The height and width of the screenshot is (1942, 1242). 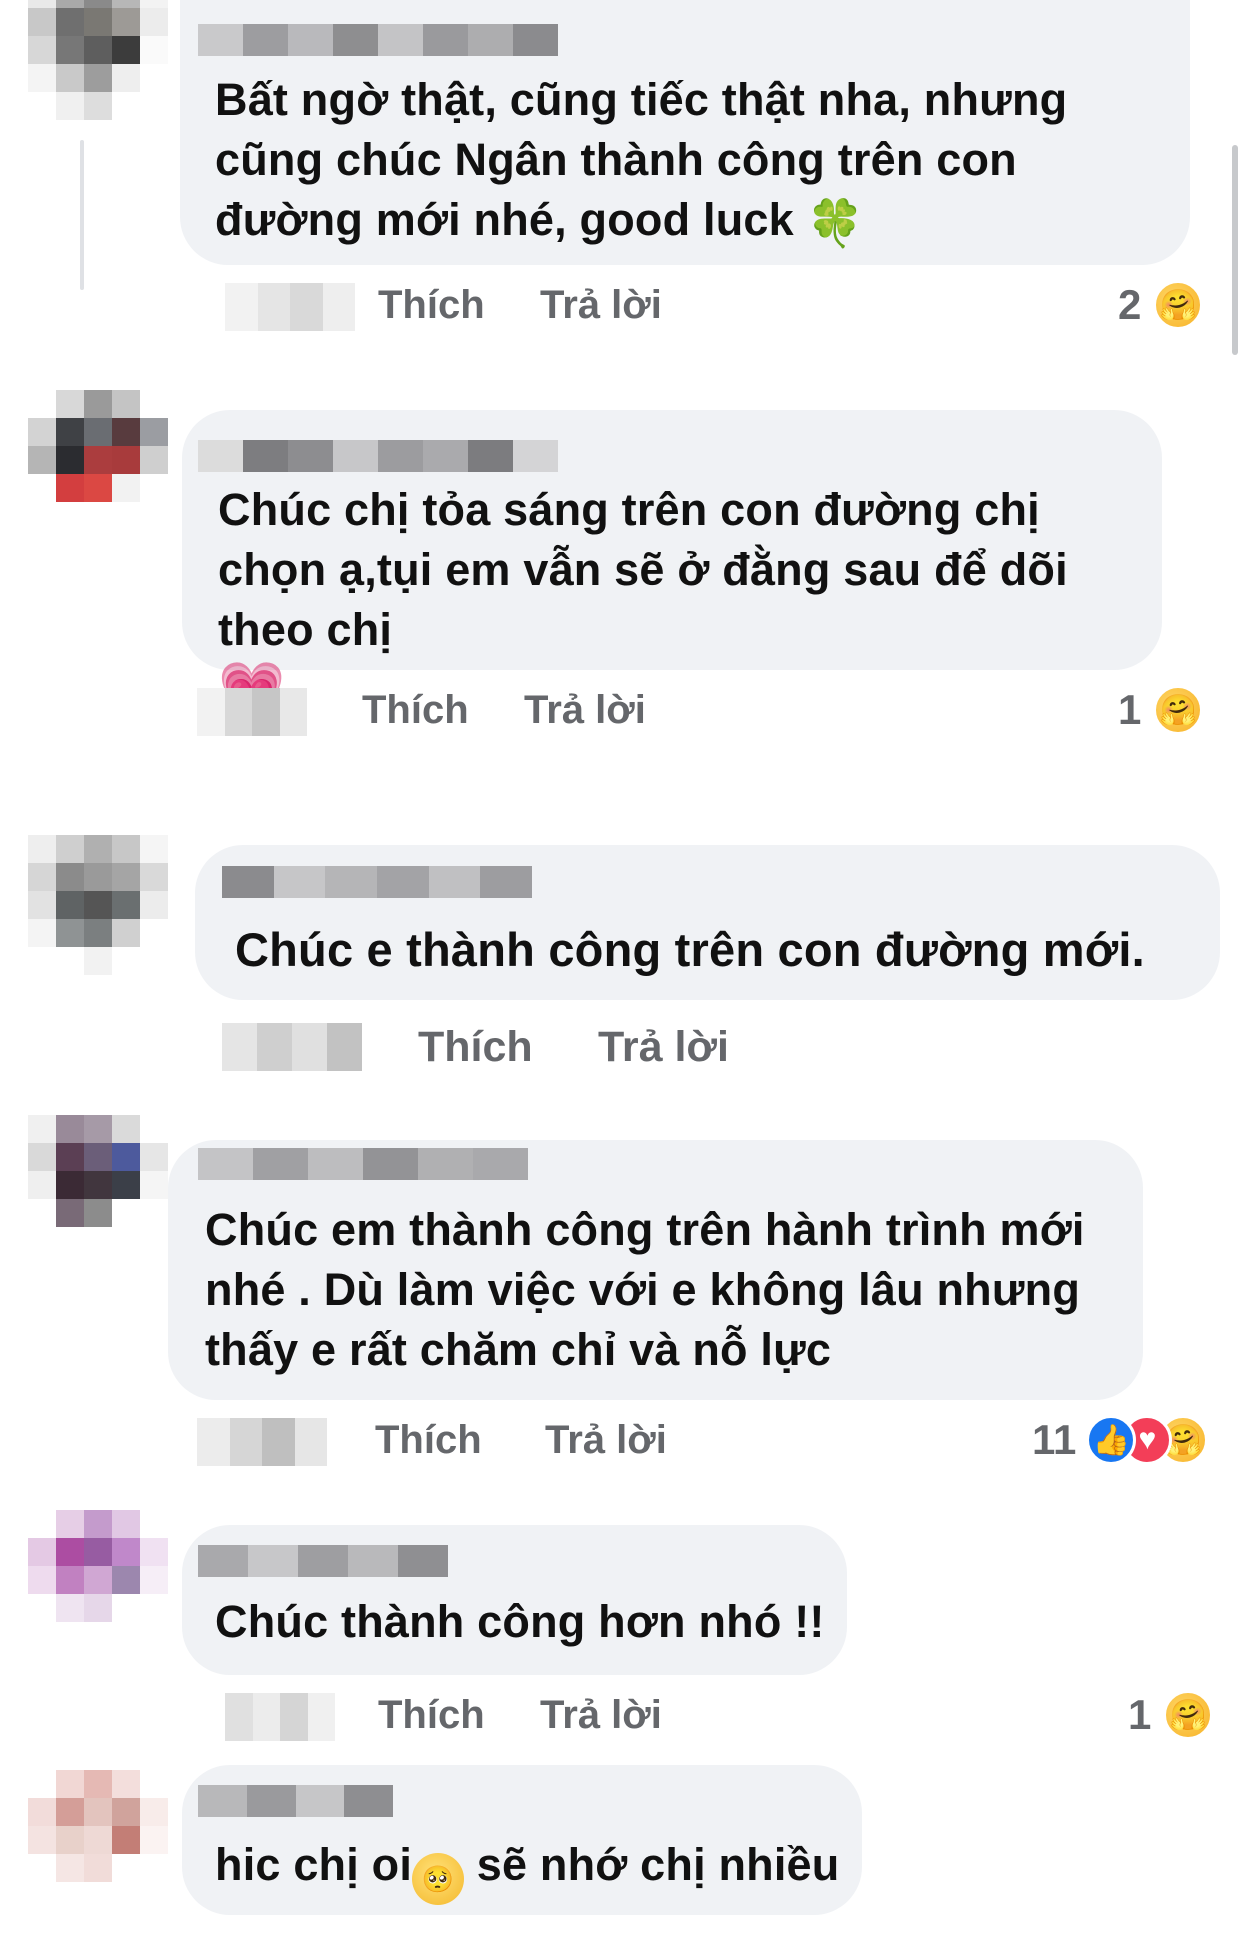 I want to click on comment-actions: Thích Trả lời 2 🤗, so click(x=621, y=305).